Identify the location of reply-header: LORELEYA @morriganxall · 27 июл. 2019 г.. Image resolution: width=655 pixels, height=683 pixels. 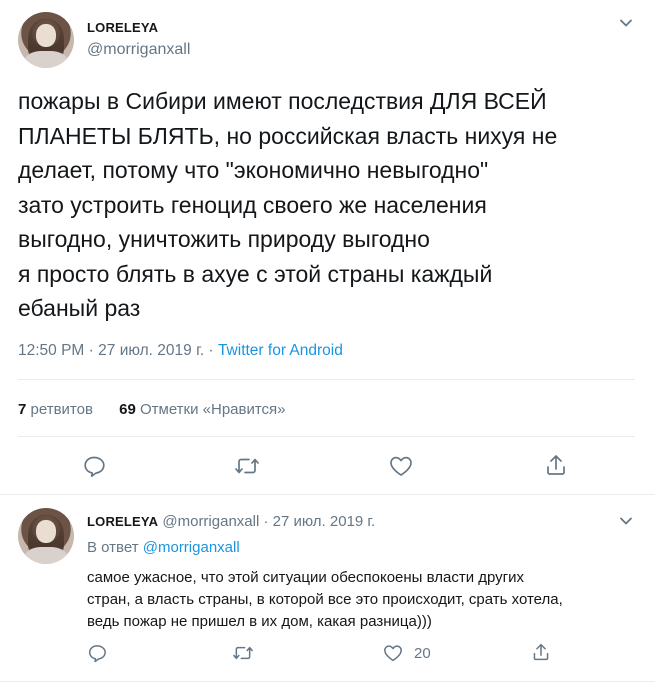
(231, 521).